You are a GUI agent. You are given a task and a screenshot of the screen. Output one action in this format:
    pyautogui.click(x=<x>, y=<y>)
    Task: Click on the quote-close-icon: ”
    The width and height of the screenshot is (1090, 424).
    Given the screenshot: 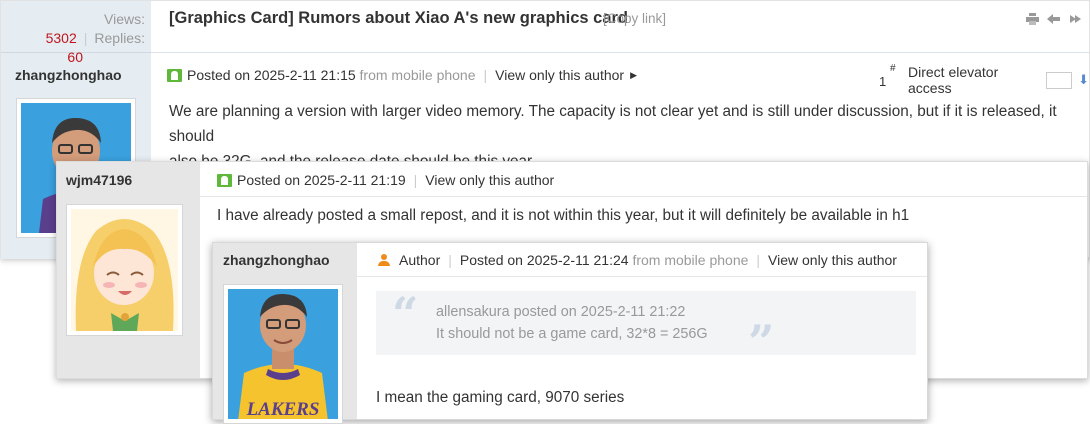 What is the action you would take?
    pyautogui.click(x=761, y=342)
    